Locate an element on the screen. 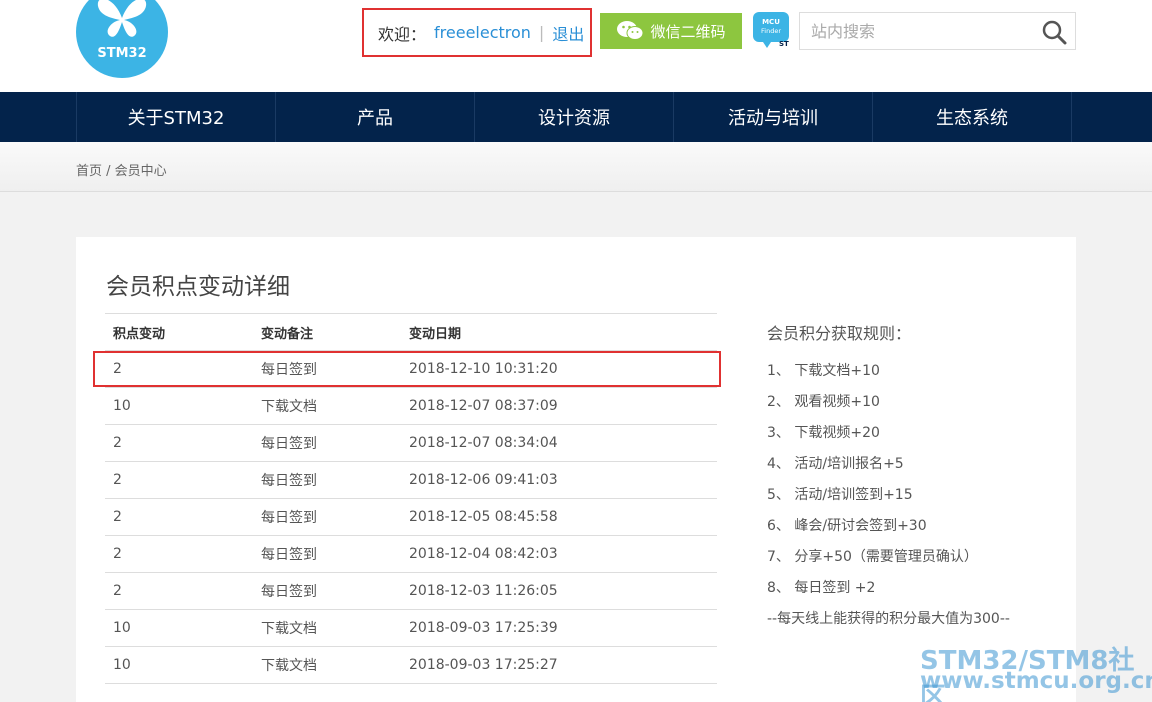 The image size is (1152, 702). rule-item: 3、 下载视频+20 is located at coordinates (823, 433).